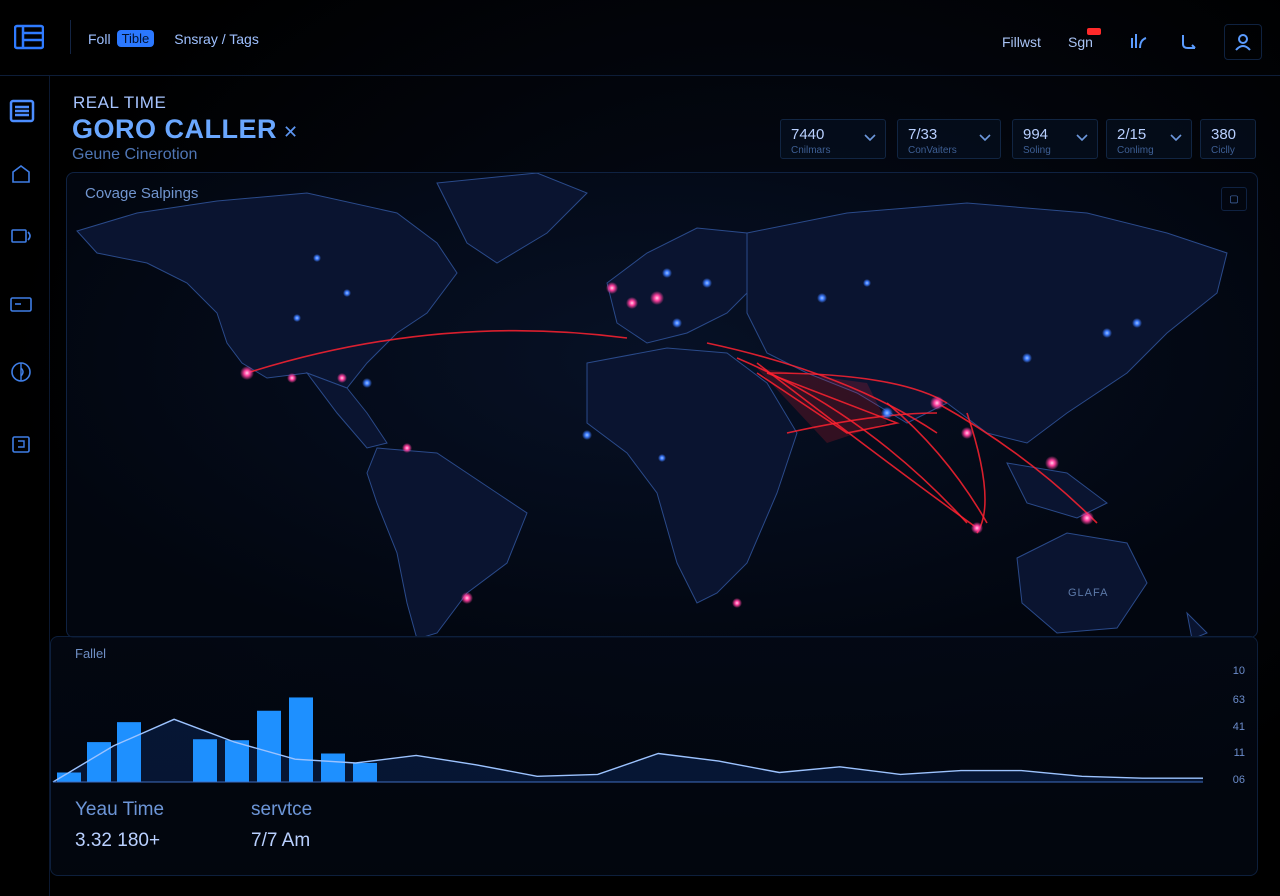  Describe the element at coordinates (1189, 41) in the screenshot. I see `refresh-icon` at that location.